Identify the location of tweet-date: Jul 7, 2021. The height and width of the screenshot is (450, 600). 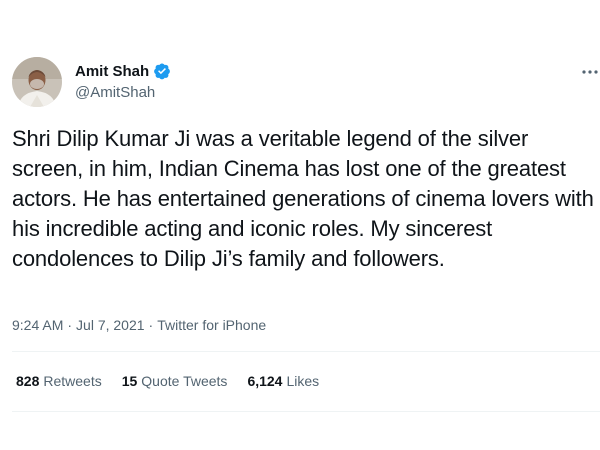
(110, 325).